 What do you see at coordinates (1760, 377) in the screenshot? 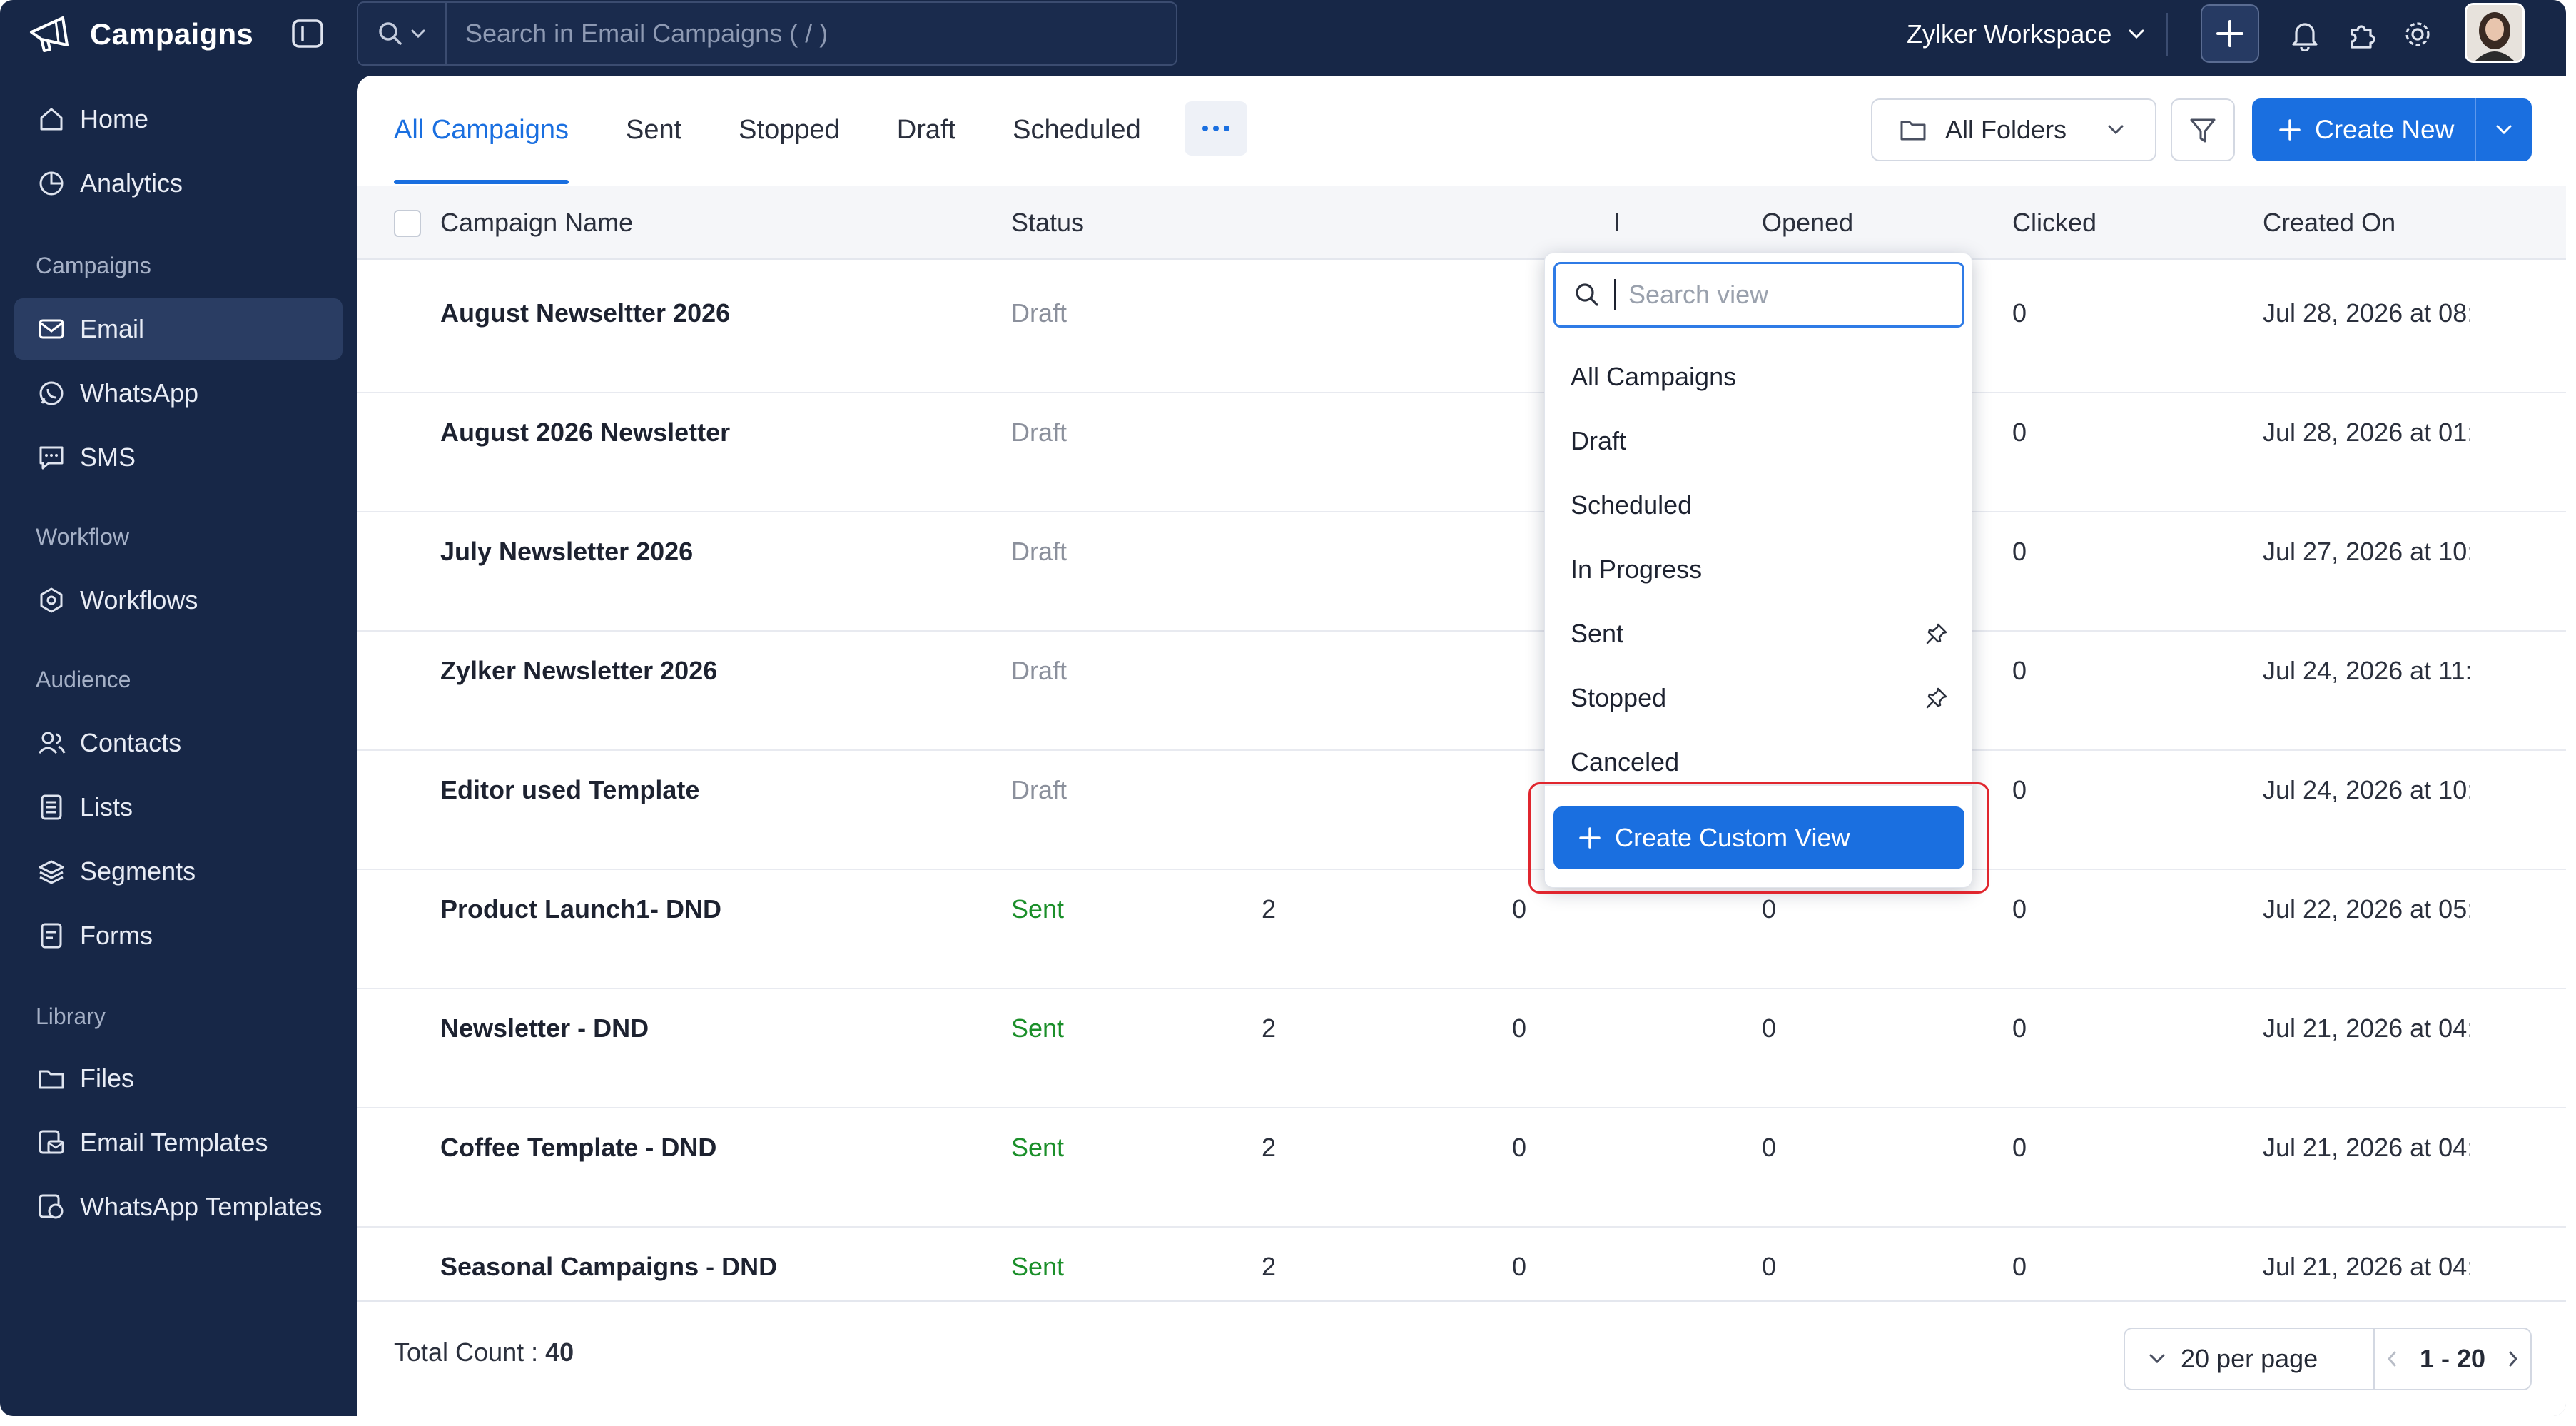
I see `view-option-all-campaigns: All Campaigns` at bounding box center [1760, 377].